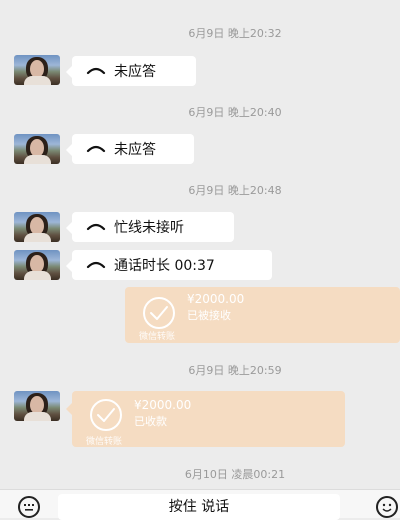 This screenshot has height=520, width=400. Describe the element at coordinates (387, 507) in the screenshot. I see `emoji-icon` at that location.